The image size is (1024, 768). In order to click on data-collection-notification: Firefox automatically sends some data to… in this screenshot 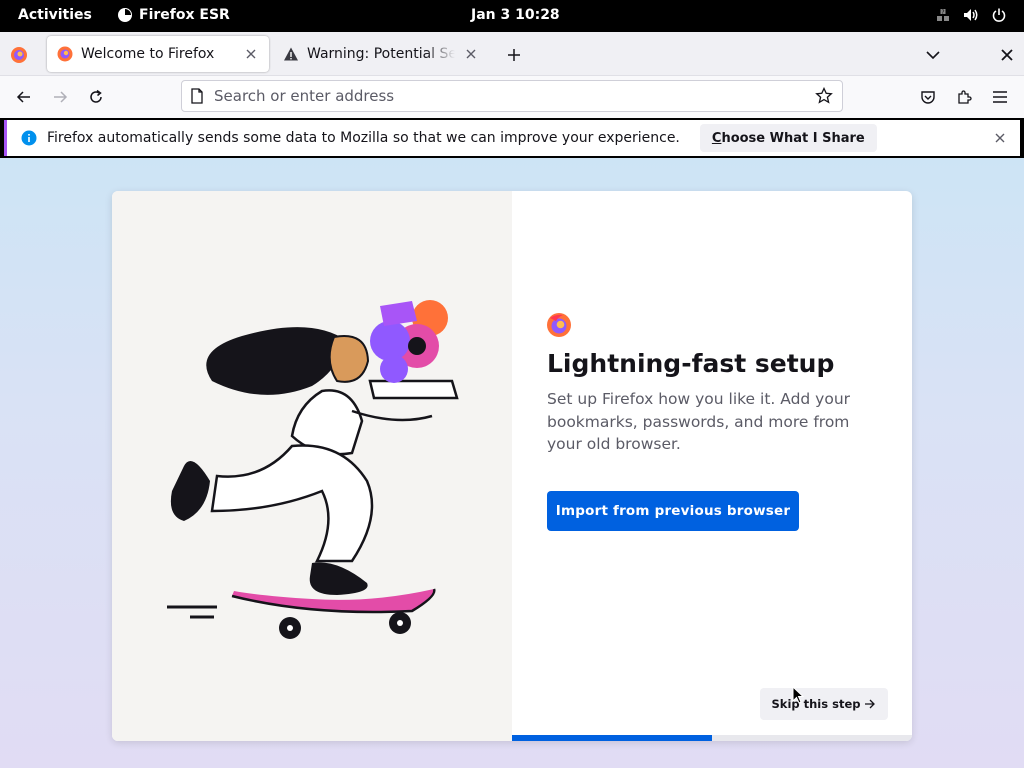, I will do `click(512, 138)`.